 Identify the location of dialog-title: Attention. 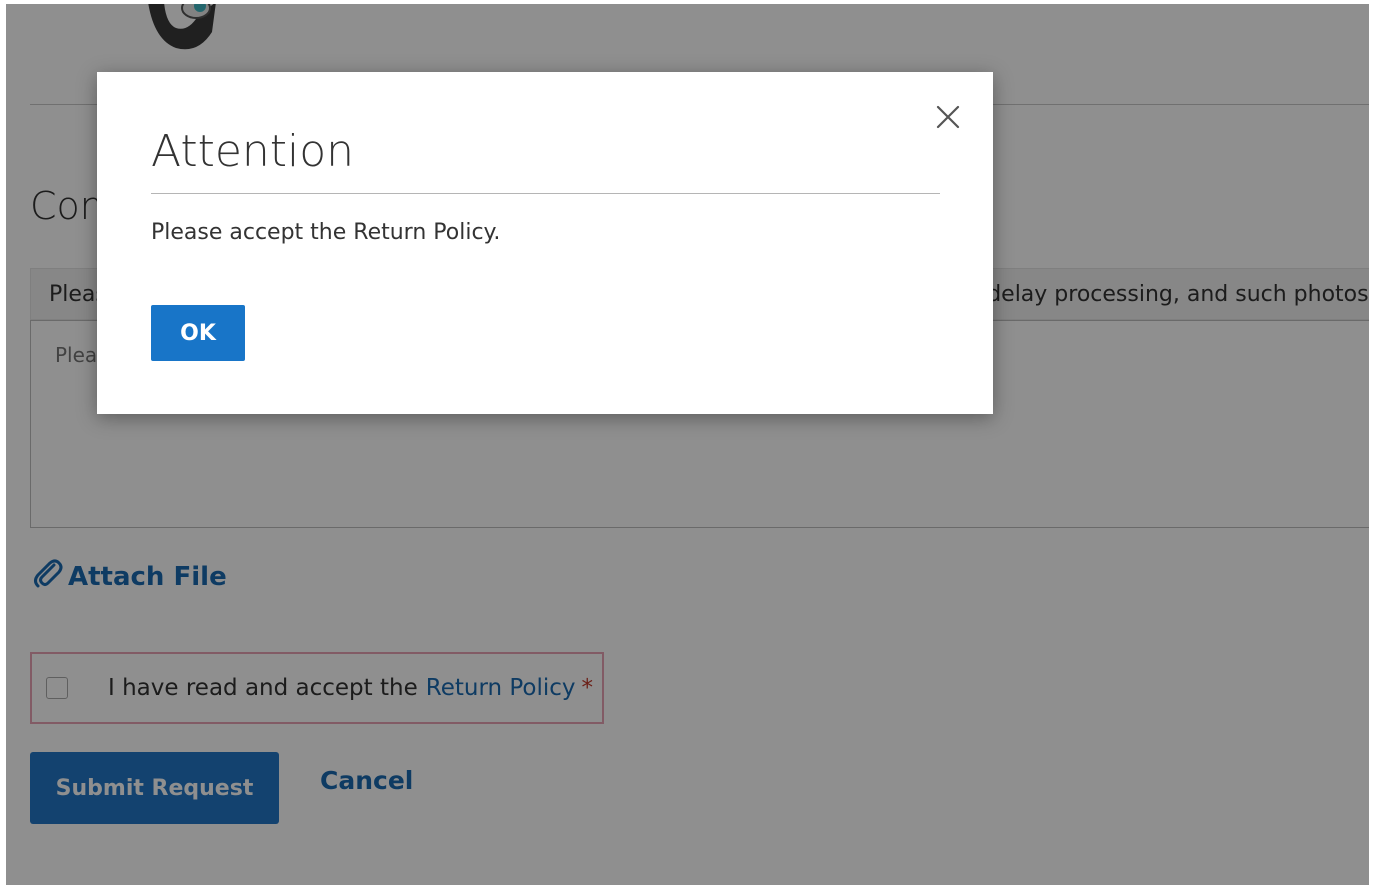
(253, 151).